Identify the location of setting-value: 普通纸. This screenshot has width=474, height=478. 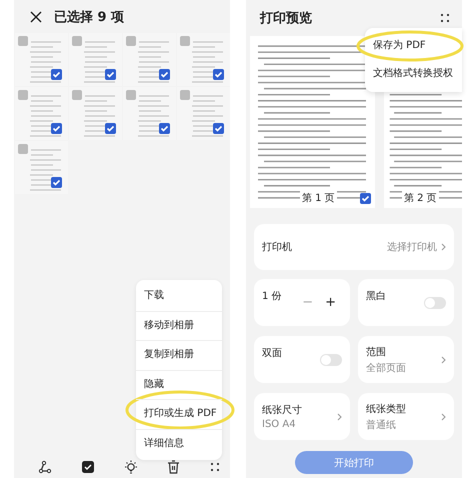
(381, 425).